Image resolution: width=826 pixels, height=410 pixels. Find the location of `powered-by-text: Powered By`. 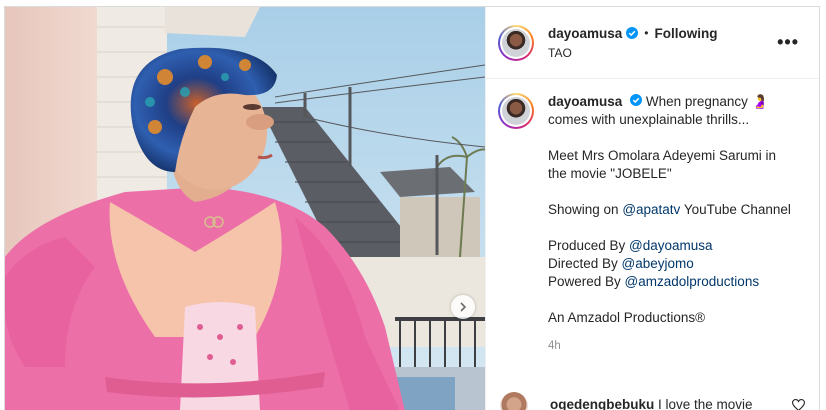

powered-by-text: Powered By is located at coordinates (586, 281).